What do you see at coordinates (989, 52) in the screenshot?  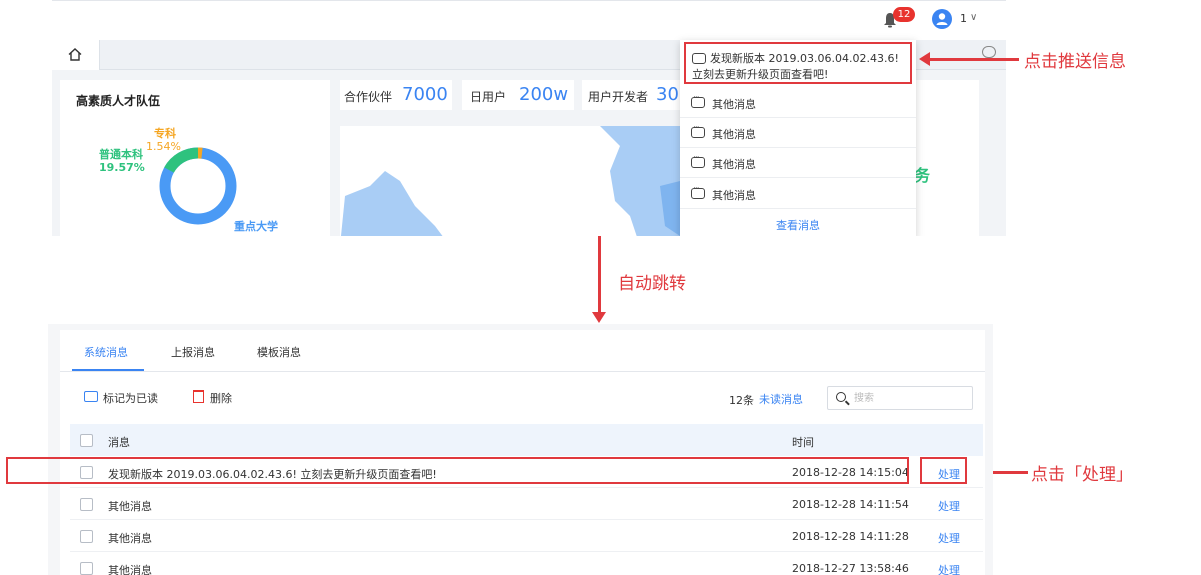 I see `chat-icon` at bounding box center [989, 52].